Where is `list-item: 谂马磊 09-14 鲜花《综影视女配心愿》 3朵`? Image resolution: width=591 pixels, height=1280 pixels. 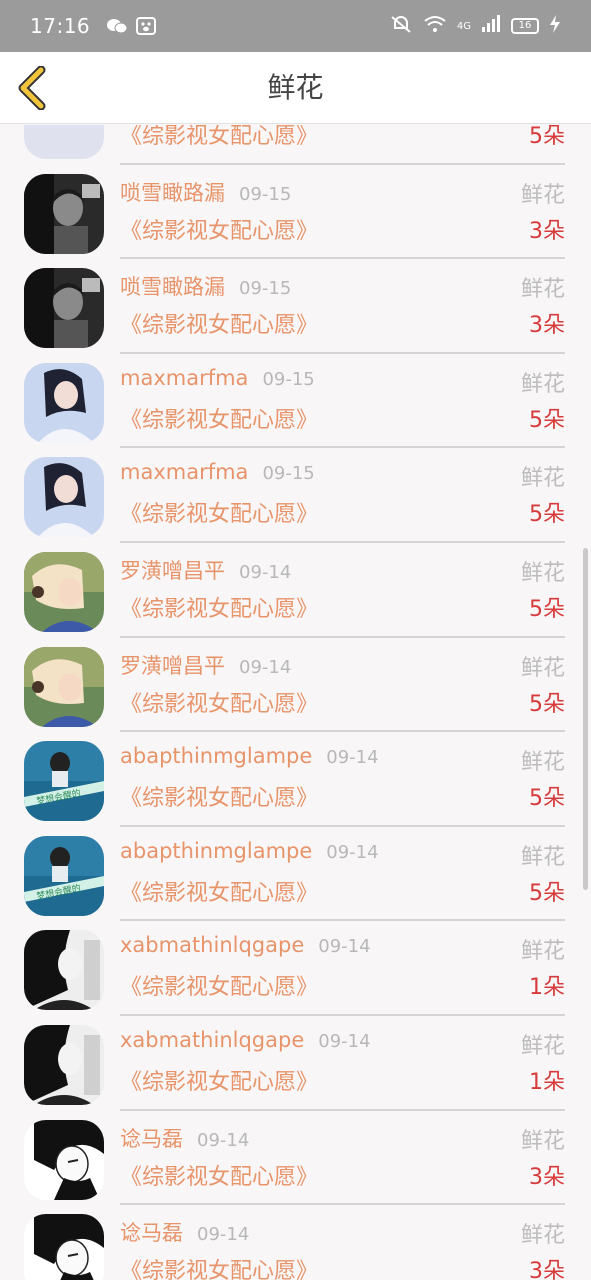
list-item: 谂马磊 09-14 鲜花《综影视女配心愿》 3朵 is located at coordinates (295, 1158).